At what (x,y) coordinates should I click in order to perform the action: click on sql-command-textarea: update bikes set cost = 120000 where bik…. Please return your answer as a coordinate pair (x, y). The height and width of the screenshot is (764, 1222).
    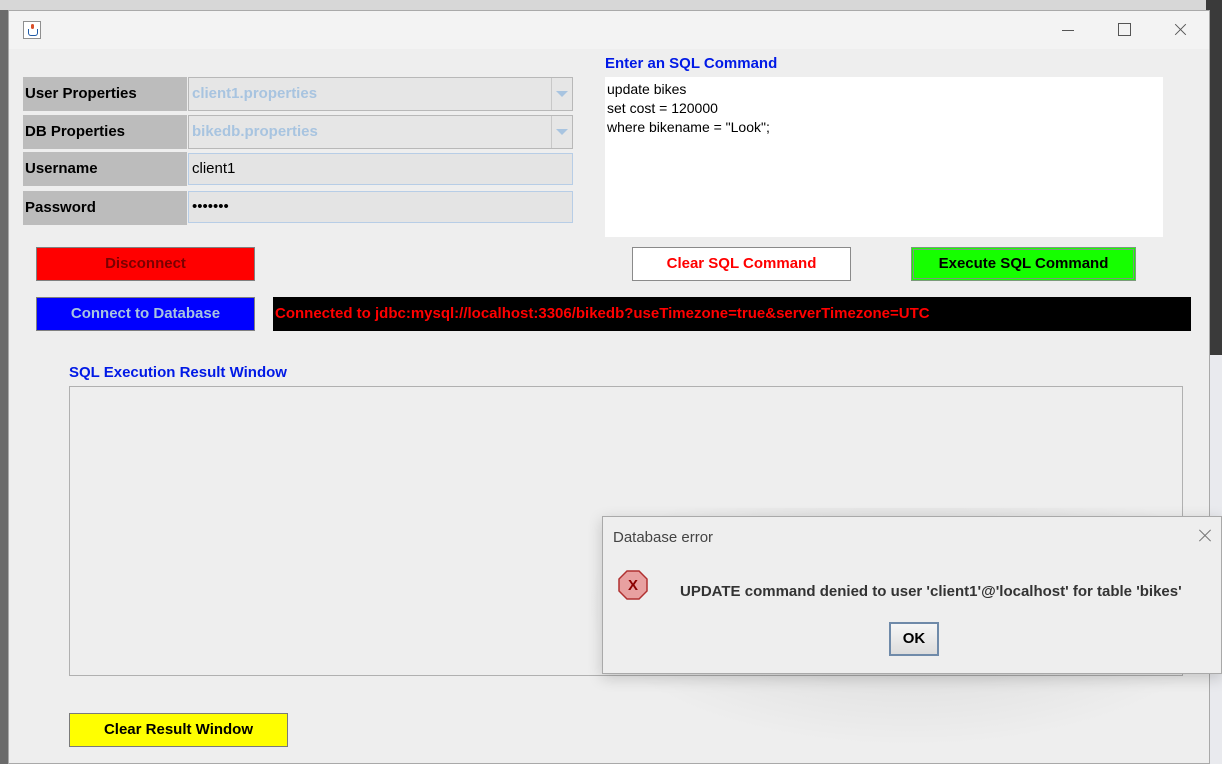
    Looking at the image, I should click on (884, 157).